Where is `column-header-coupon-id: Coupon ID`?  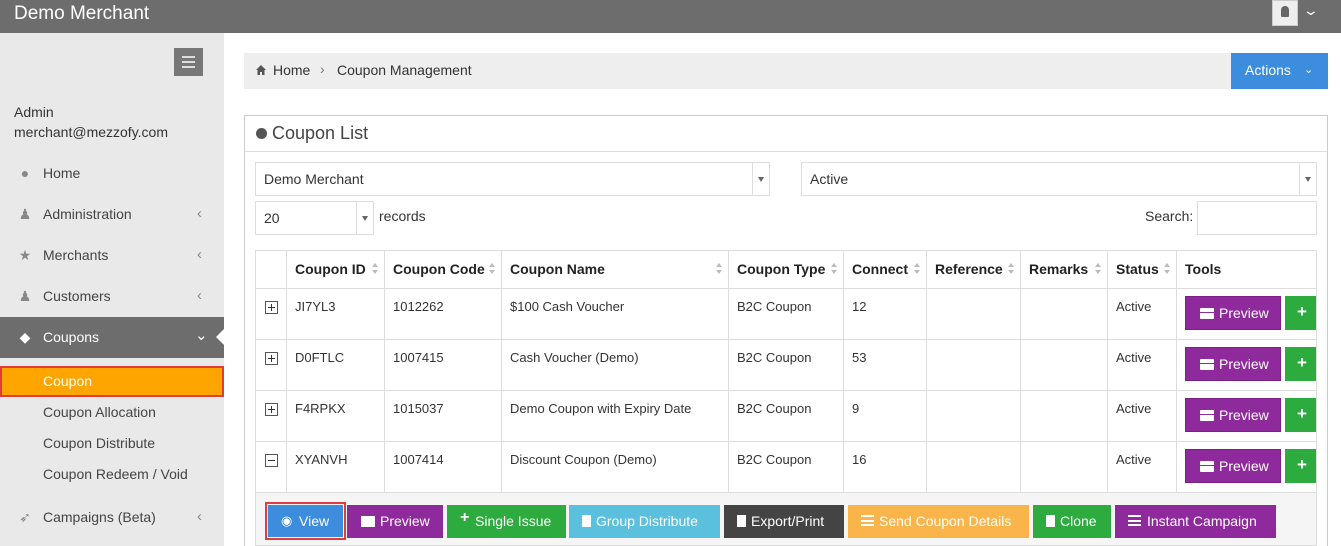 column-header-coupon-id: Coupon ID is located at coordinates (336, 269).